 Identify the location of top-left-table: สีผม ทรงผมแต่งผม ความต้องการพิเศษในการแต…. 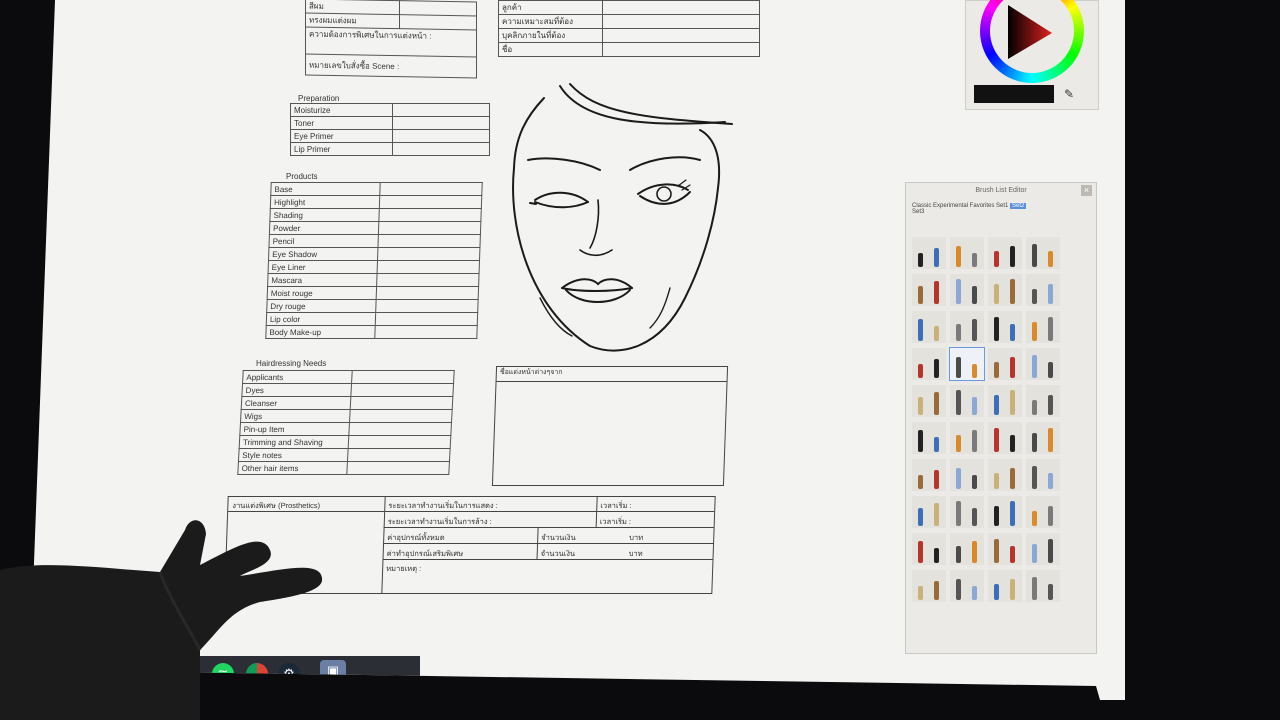
(391, 39).